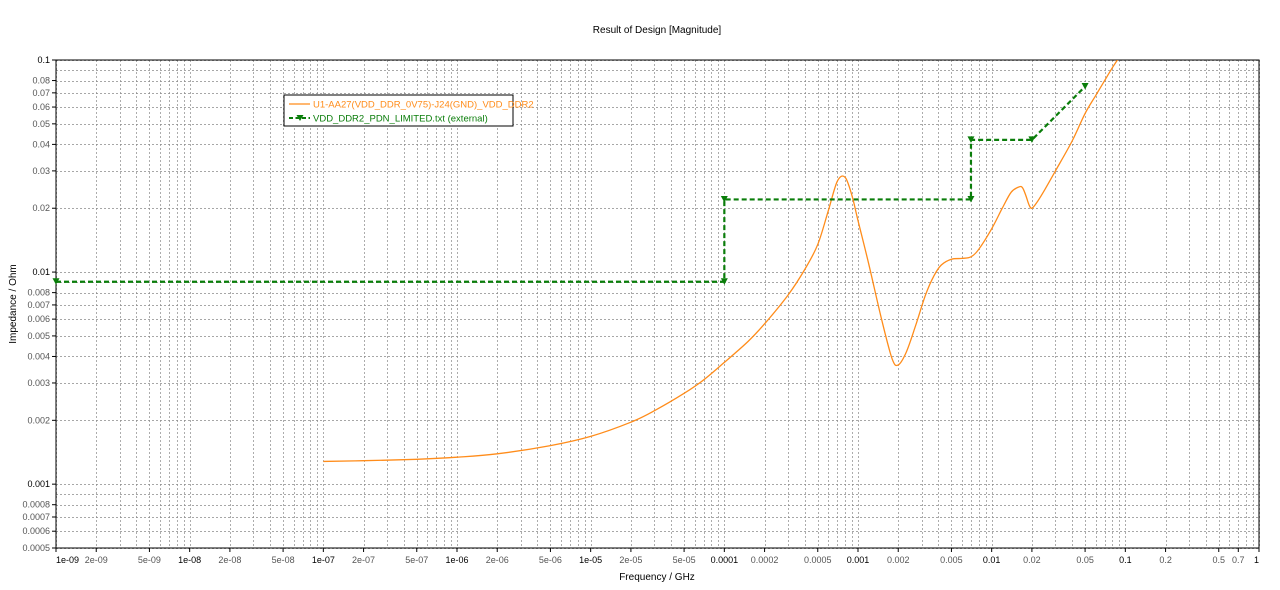 Image resolution: width=1280 pixels, height=590 pixels. Describe the element at coordinates (363, 560) in the screenshot. I see `x-tick-label: 2e-07` at that location.